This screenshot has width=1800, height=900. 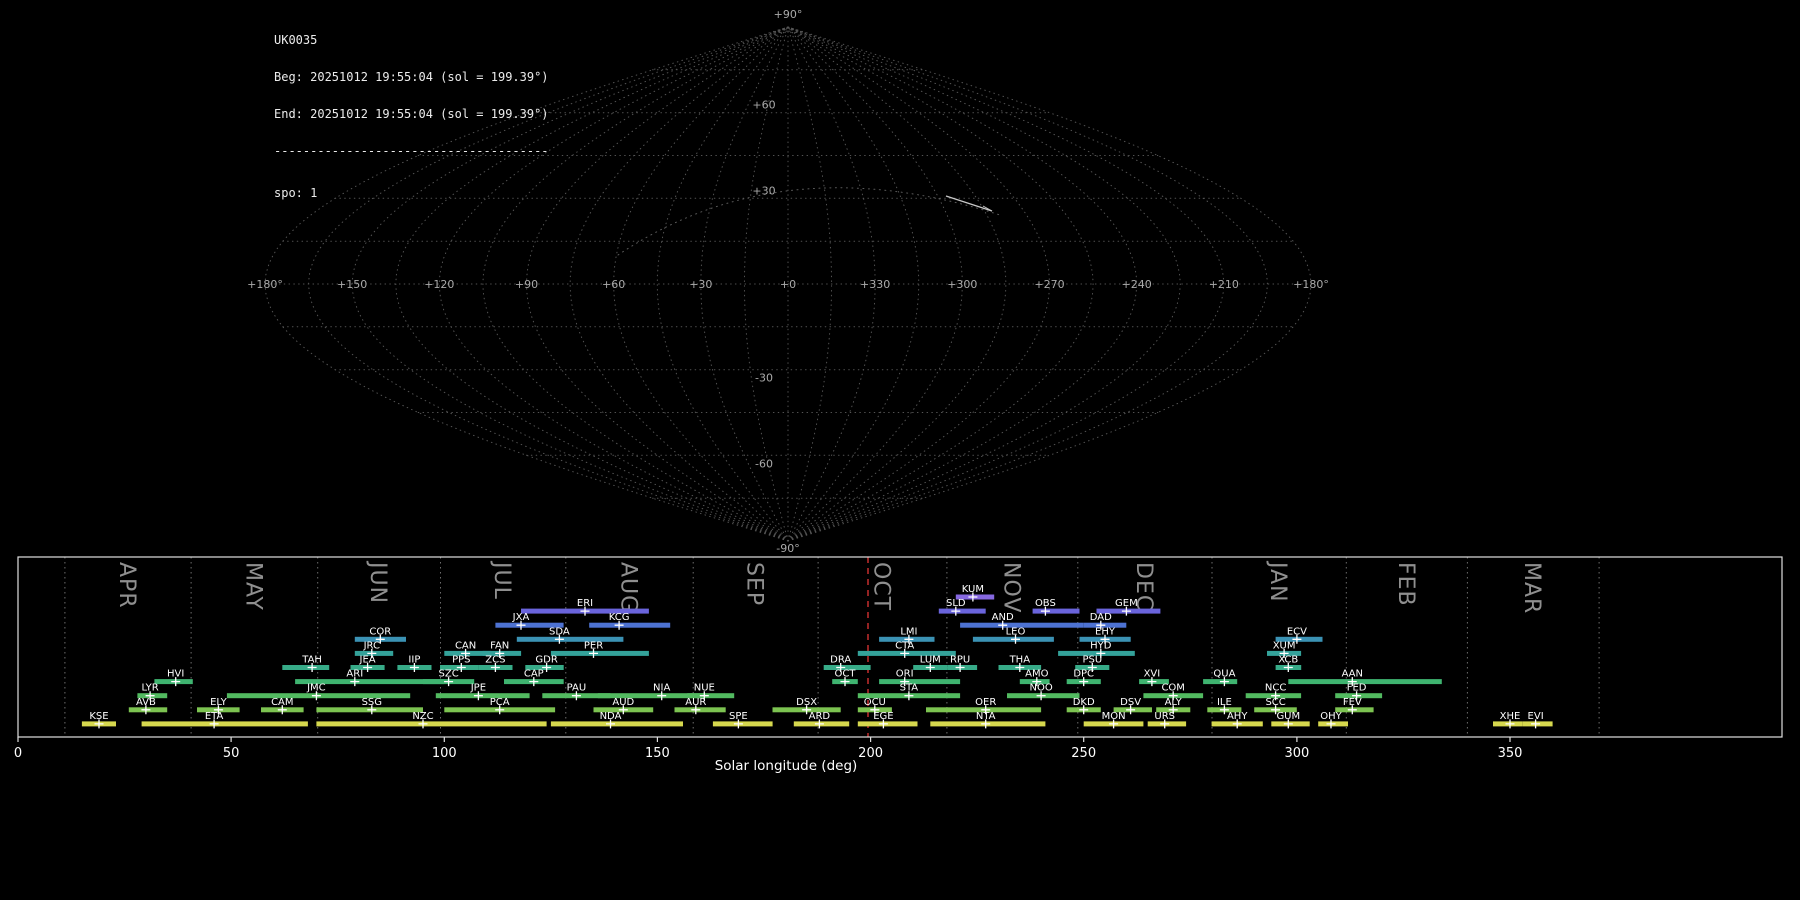 I want to click on shower-label-EGE: EGE, so click(x=883, y=716).